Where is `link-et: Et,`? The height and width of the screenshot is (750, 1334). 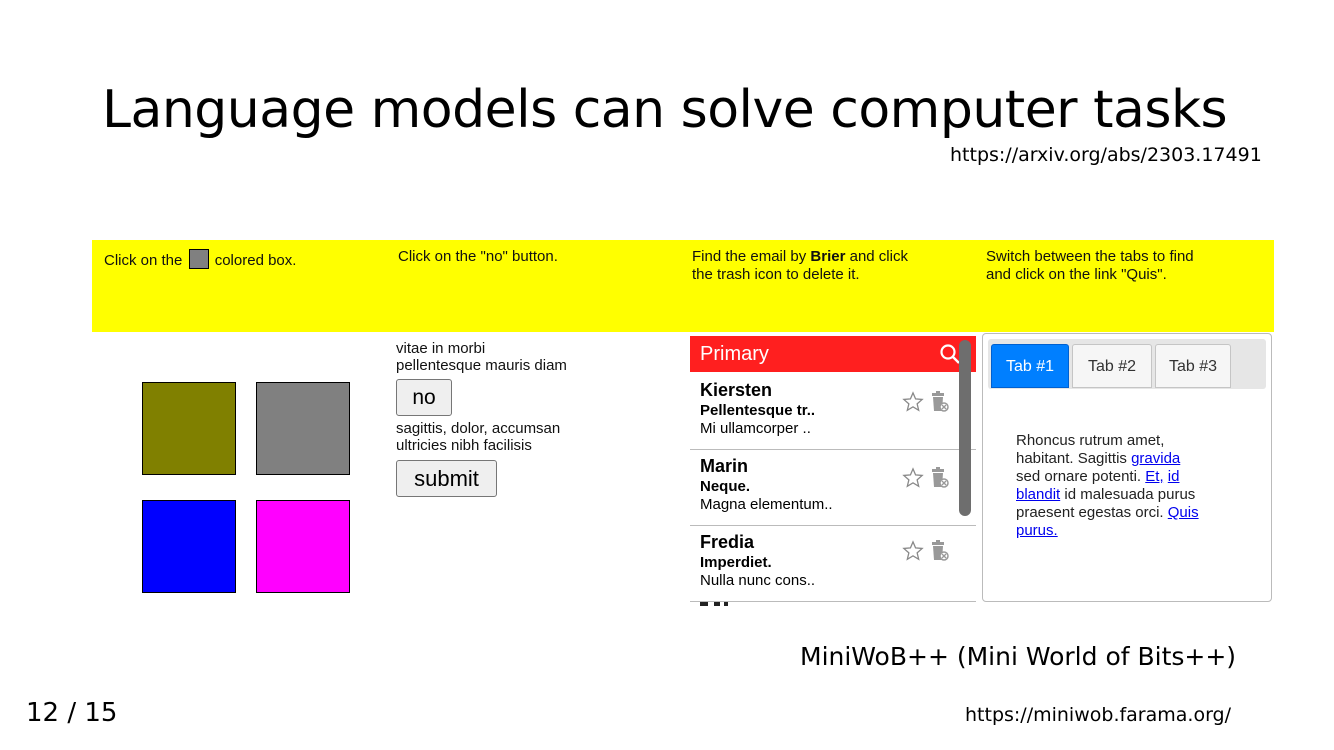 link-et: Et, is located at coordinates (1154, 476).